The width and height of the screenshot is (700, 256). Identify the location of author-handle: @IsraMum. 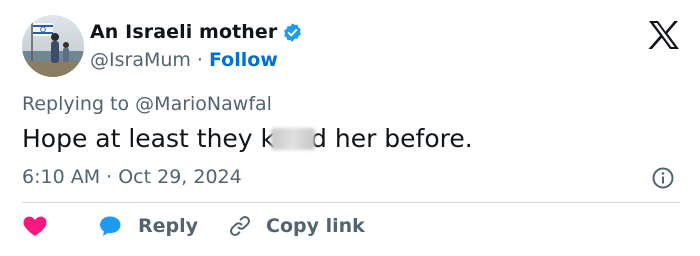
(140, 60).